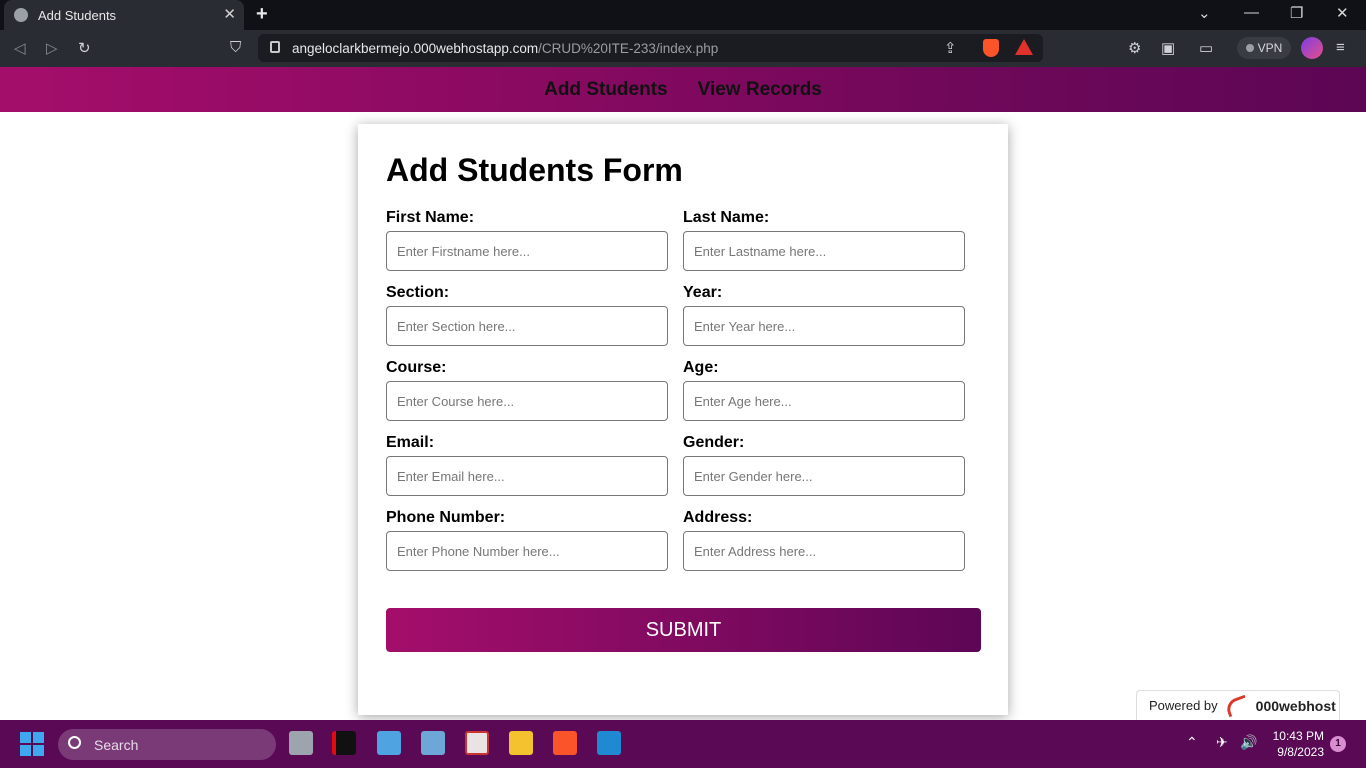 Image resolution: width=1366 pixels, height=768 pixels. Describe the element at coordinates (1204, 13) in the screenshot. I see `tab-search-chevron-icon: ⌄` at that location.